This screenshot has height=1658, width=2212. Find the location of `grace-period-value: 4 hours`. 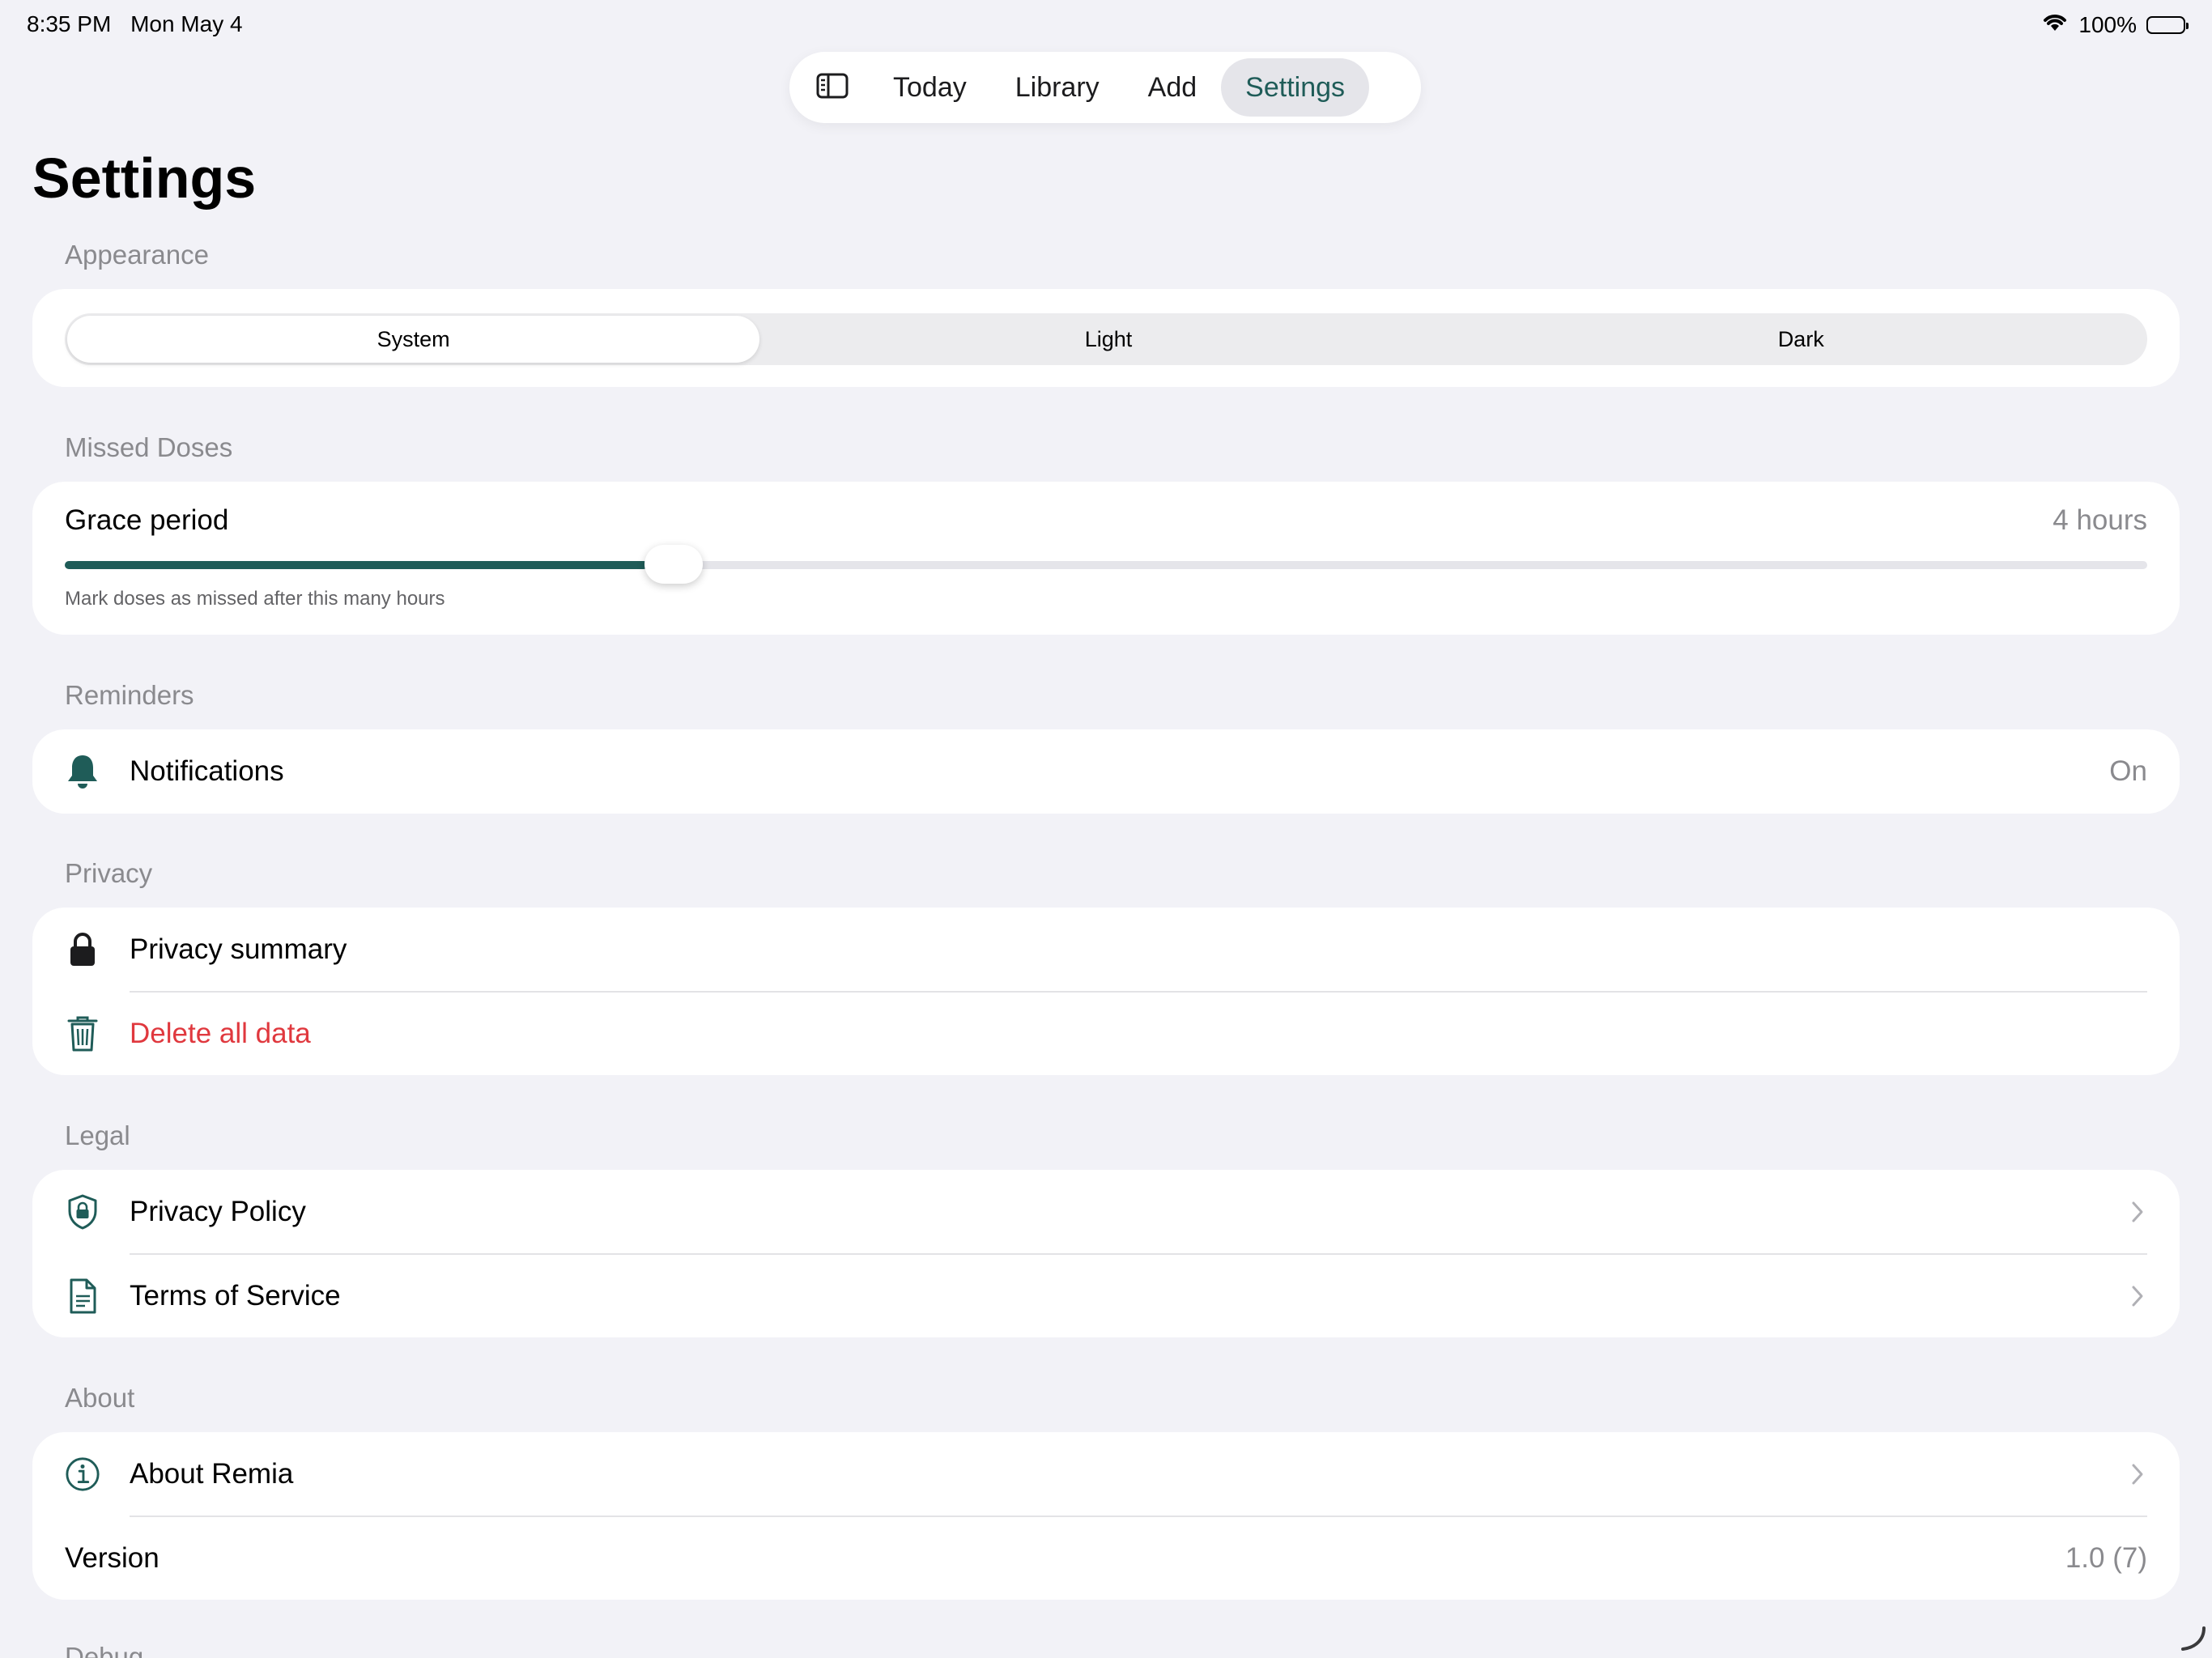

grace-period-value: 4 hours is located at coordinates (2099, 520).